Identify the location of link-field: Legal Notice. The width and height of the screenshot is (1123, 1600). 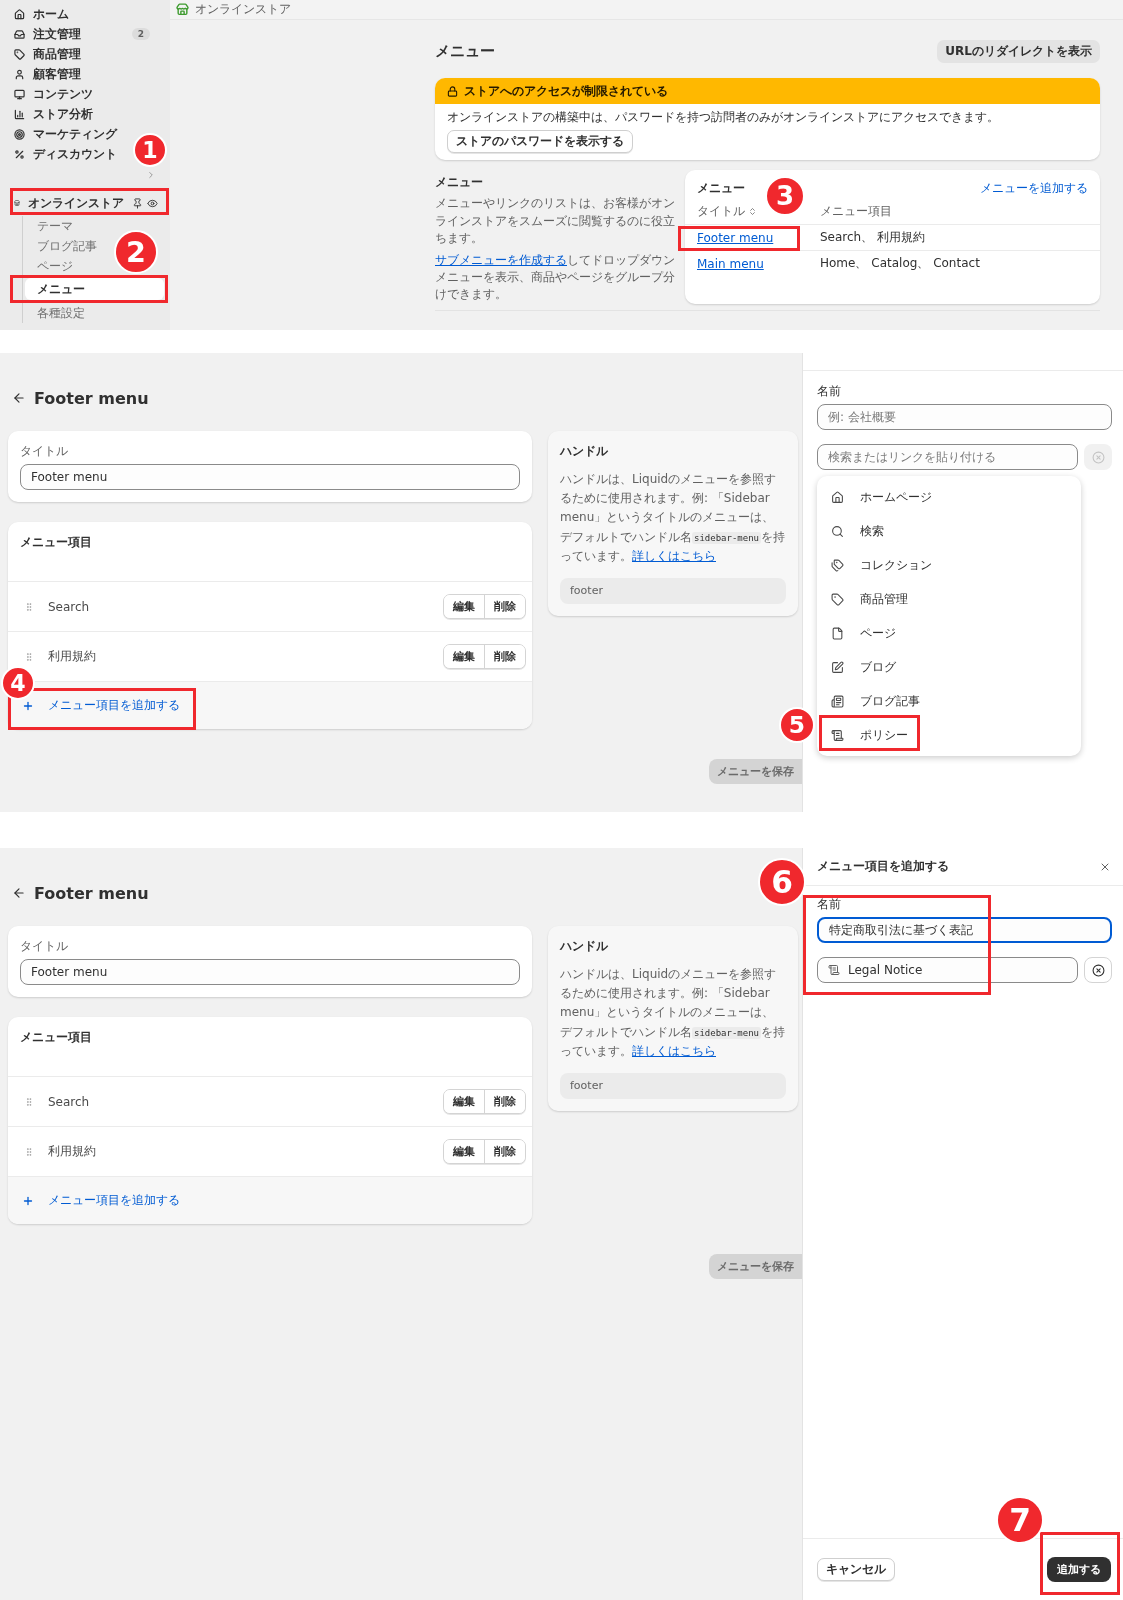
(947, 970).